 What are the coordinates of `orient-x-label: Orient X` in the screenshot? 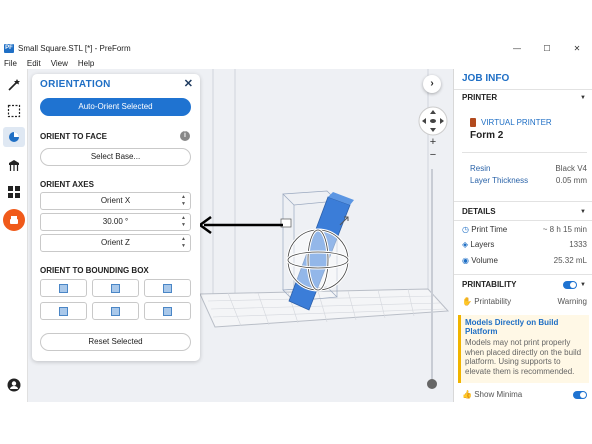 It's located at (115, 200).